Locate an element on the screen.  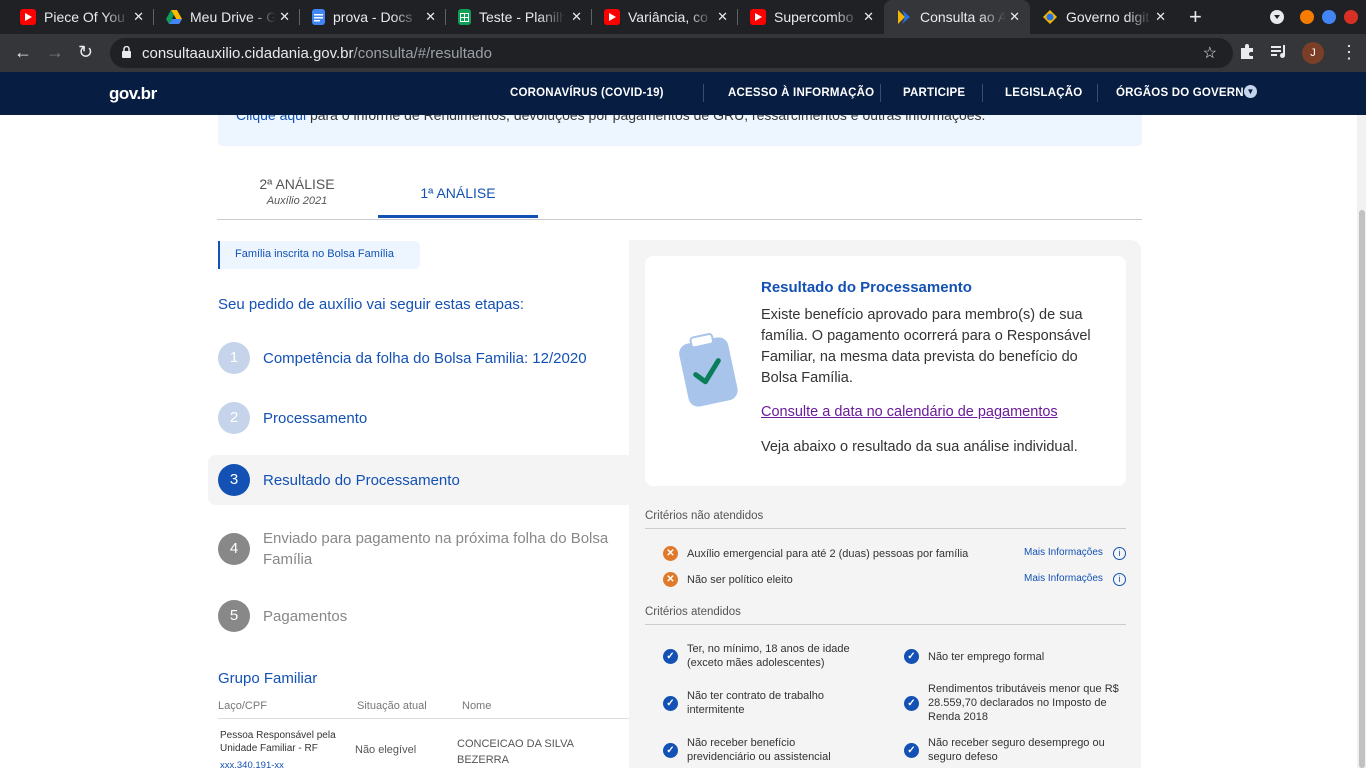
reload-icon: ↻ is located at coordinates (85, 52).